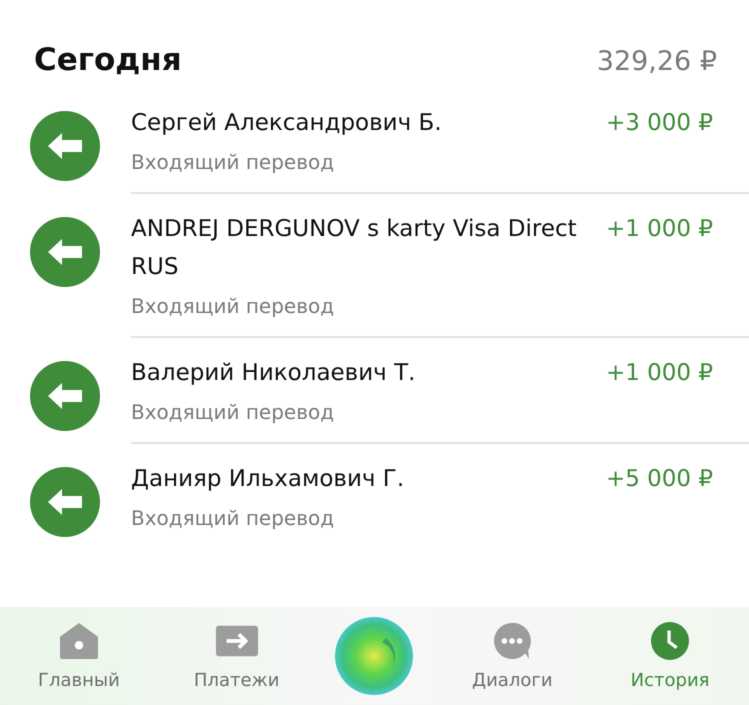  Describe the element at coordinates (656, 61) in the screenshot. I see `total-amount: 329,26 ₽` at that location.